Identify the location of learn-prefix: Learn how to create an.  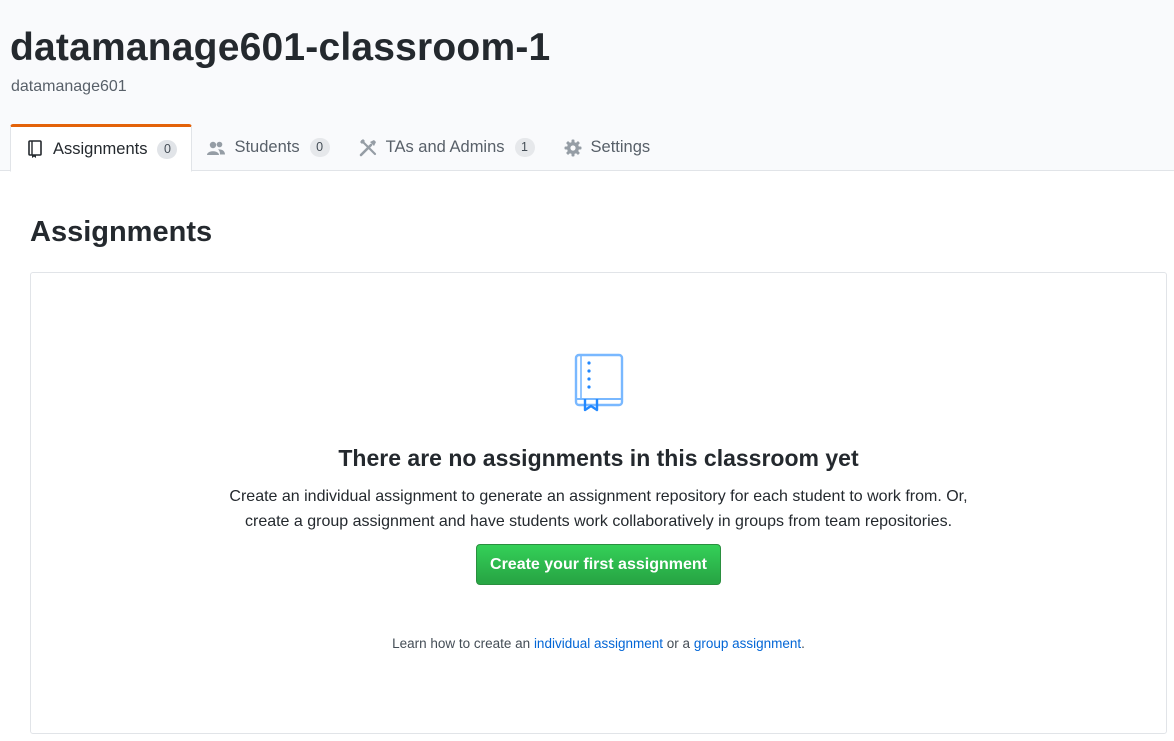
(461, 643).